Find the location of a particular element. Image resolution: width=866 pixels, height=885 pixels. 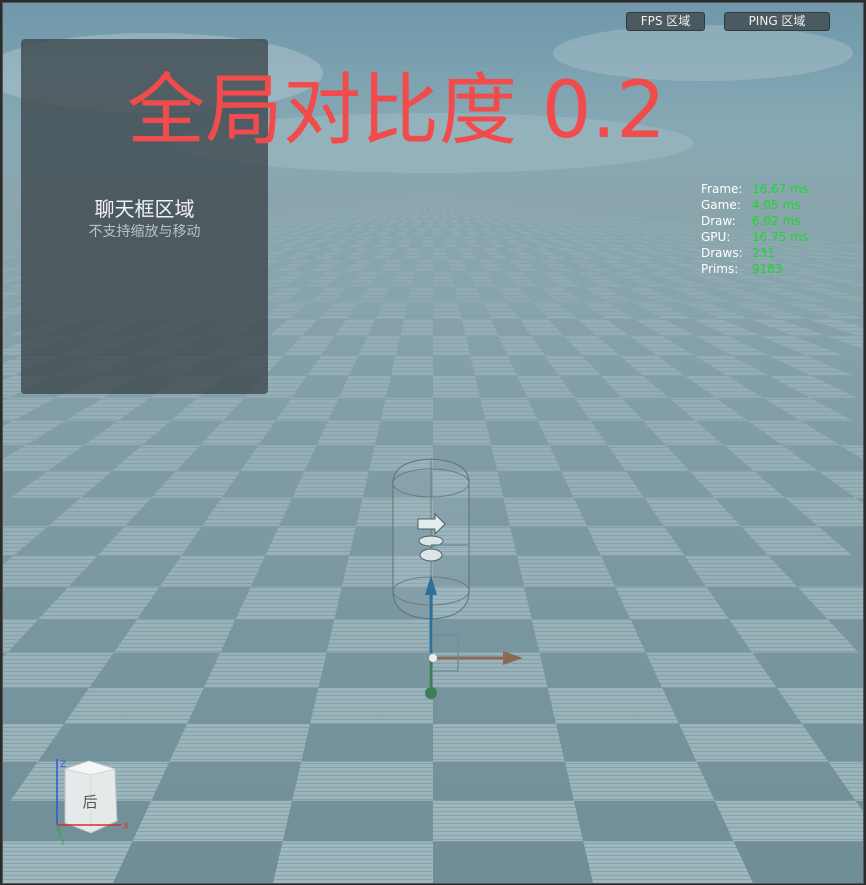

stat-row-prims: Prims: 9183 is located at coordinates (754, 269).